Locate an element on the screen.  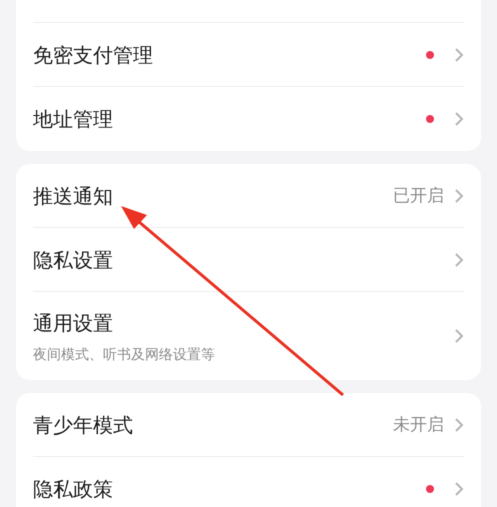
settings-row: 免密支付管理 is located at coordinates (248, 55).